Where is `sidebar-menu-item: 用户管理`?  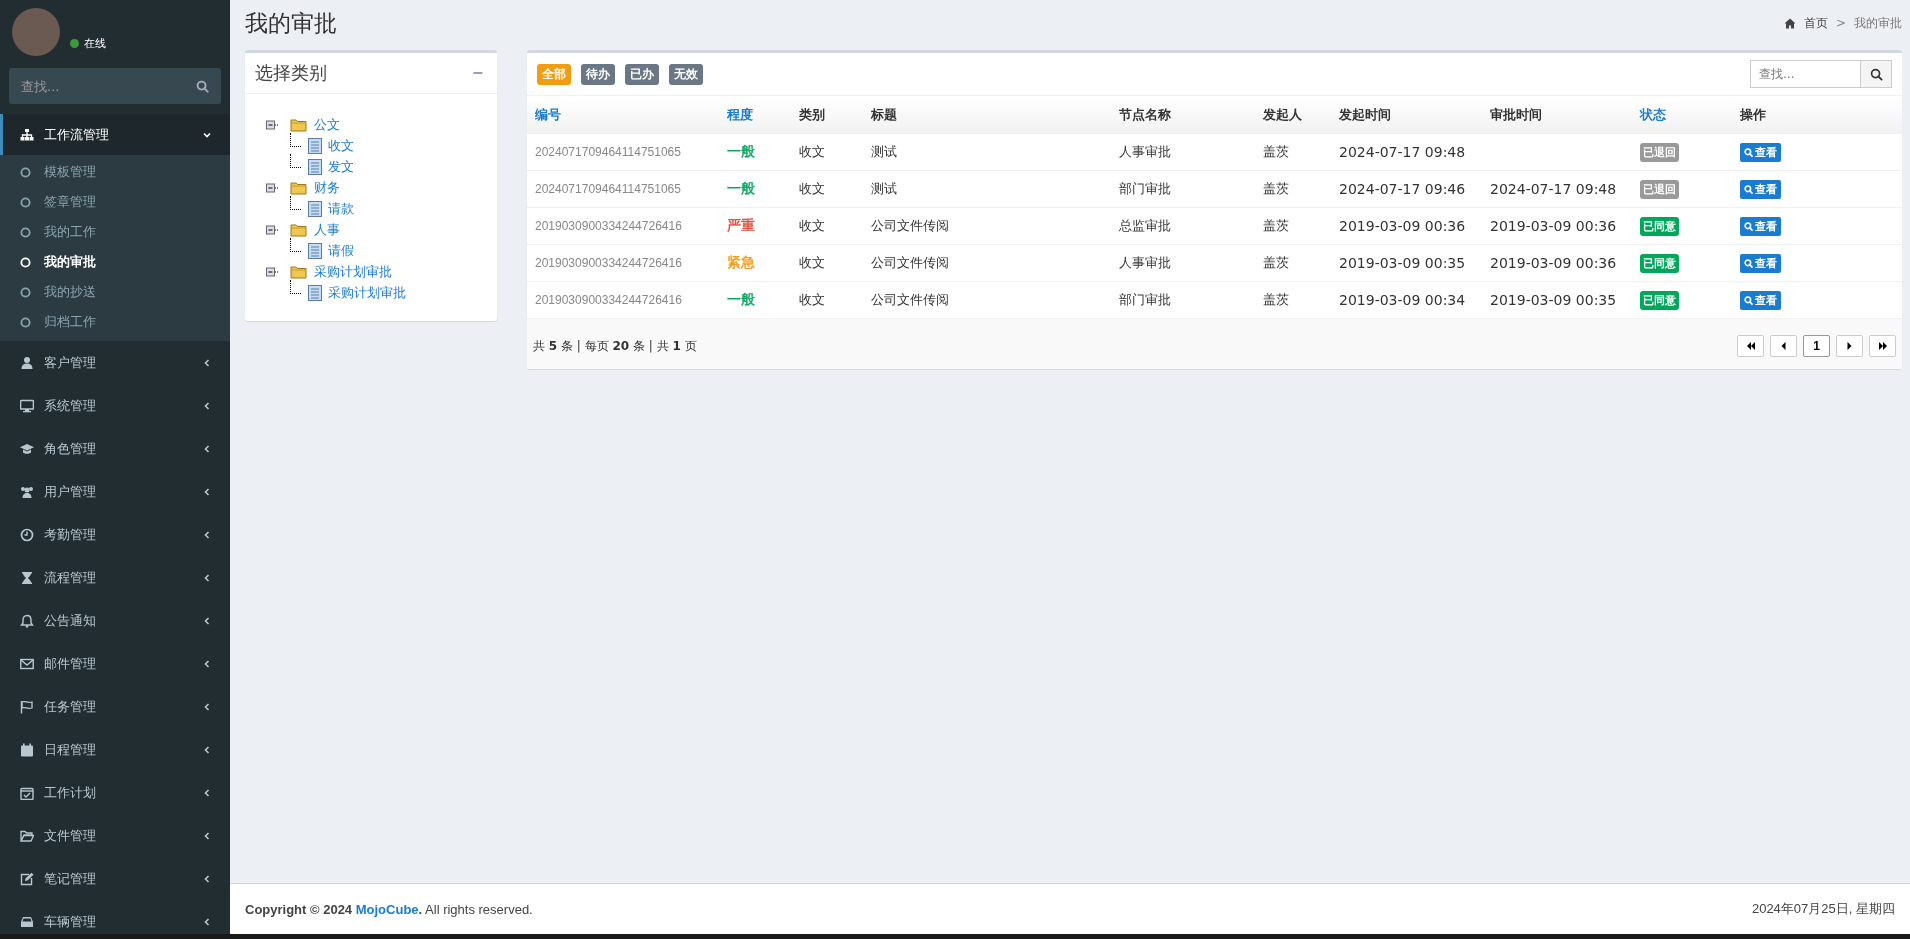
sidebar-menu-item: 用户管理 is located at coordinates (115, 491).